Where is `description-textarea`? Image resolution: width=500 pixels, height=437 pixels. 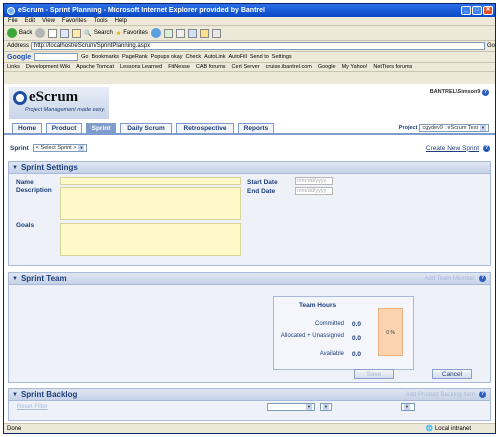
description-textarea is located at coordinates (150, 203).